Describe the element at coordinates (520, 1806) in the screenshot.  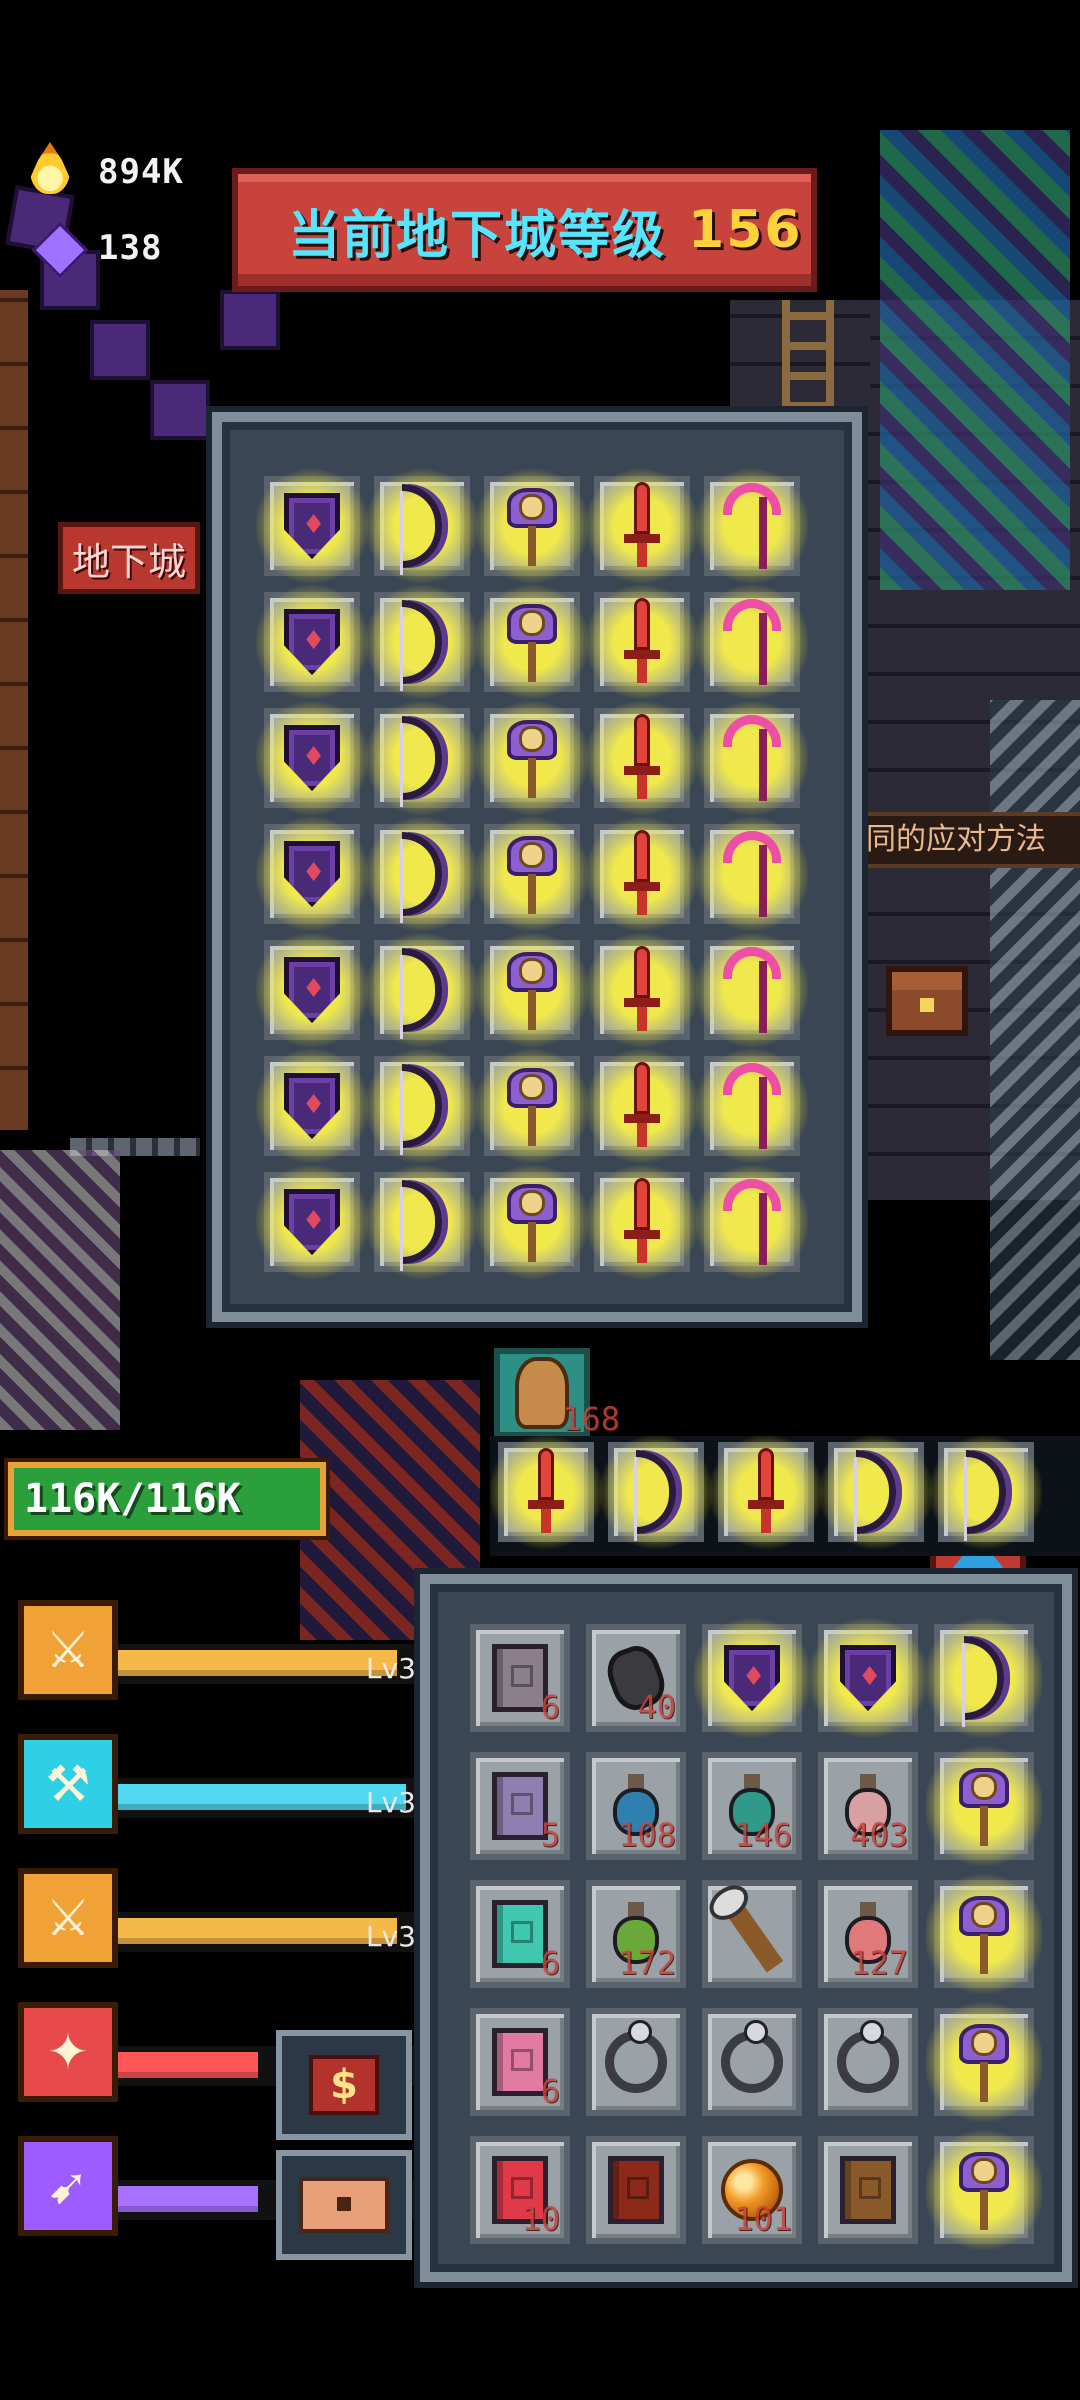
I see `bag-slot: 5` at that location.